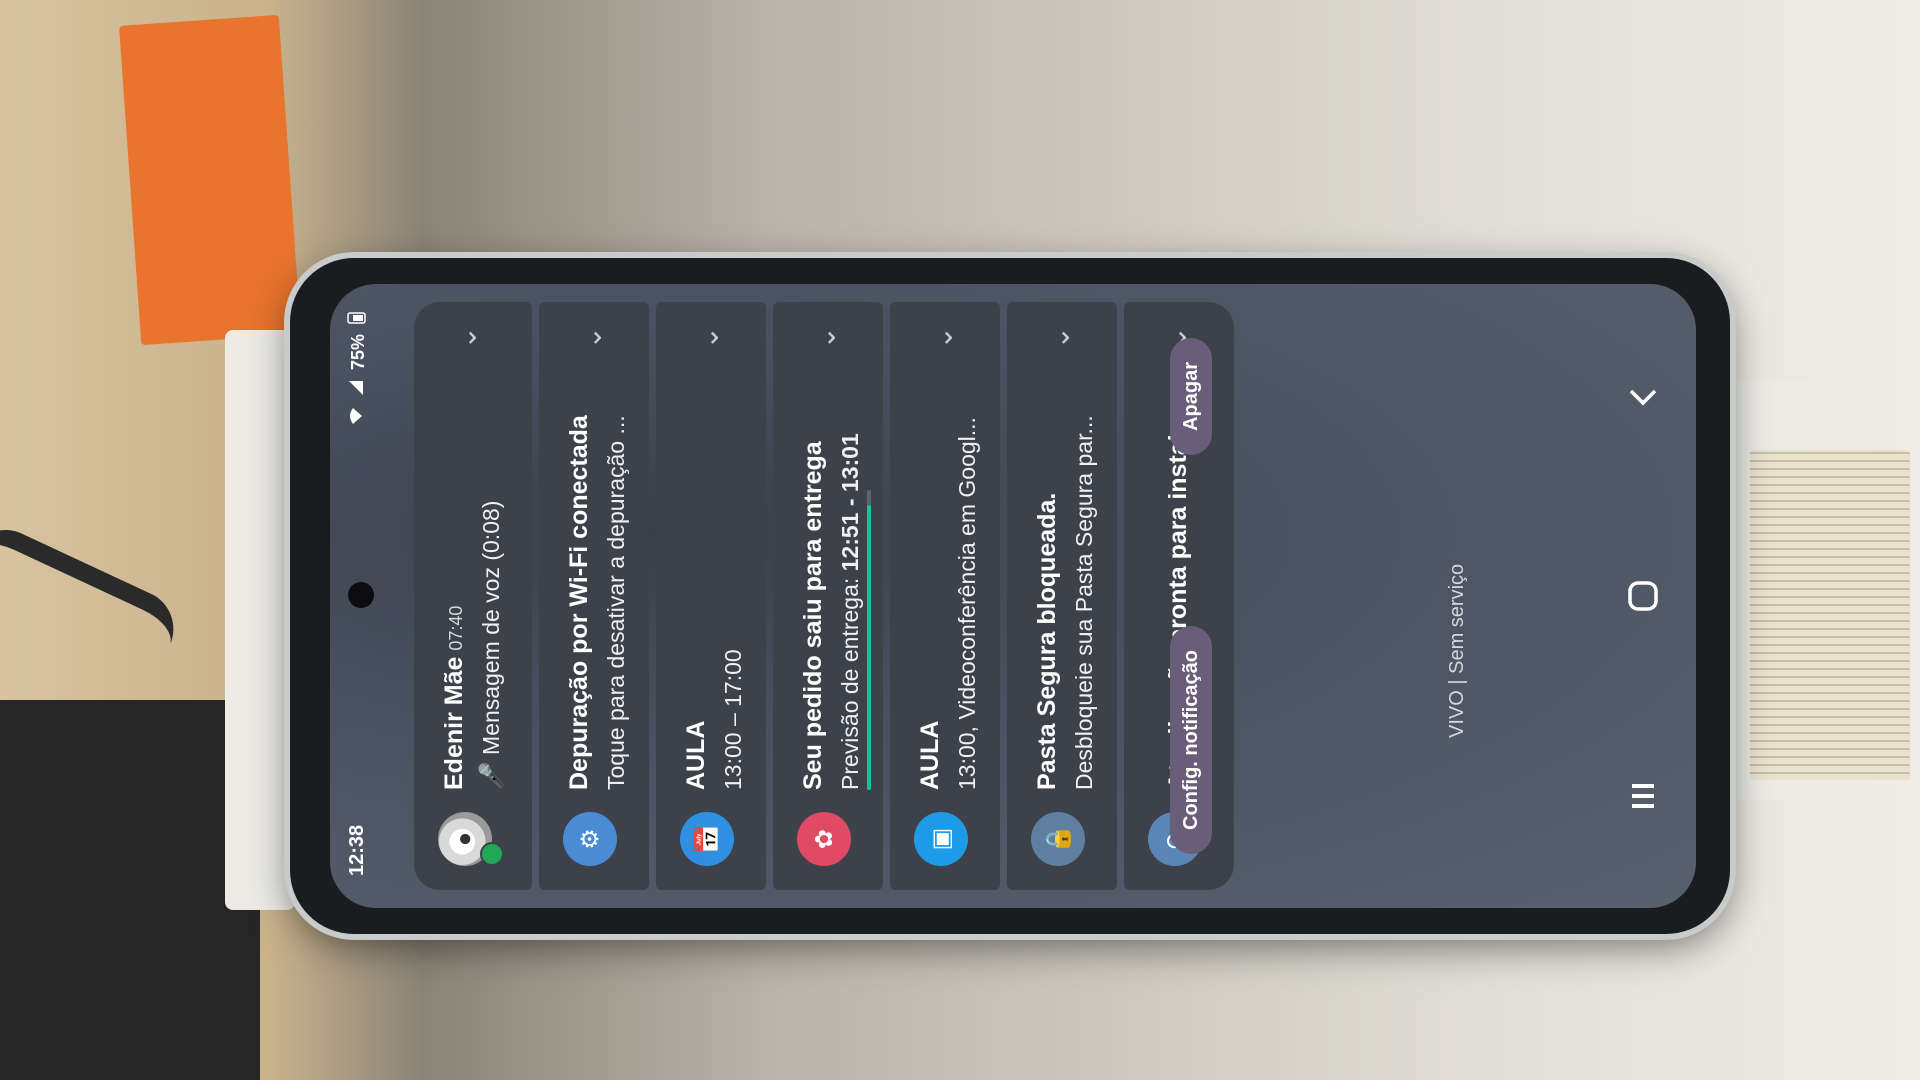 Image resolution: width=1920 pixels, height=1080 pixels. I want to click on home-icon, so click(1643, 596).